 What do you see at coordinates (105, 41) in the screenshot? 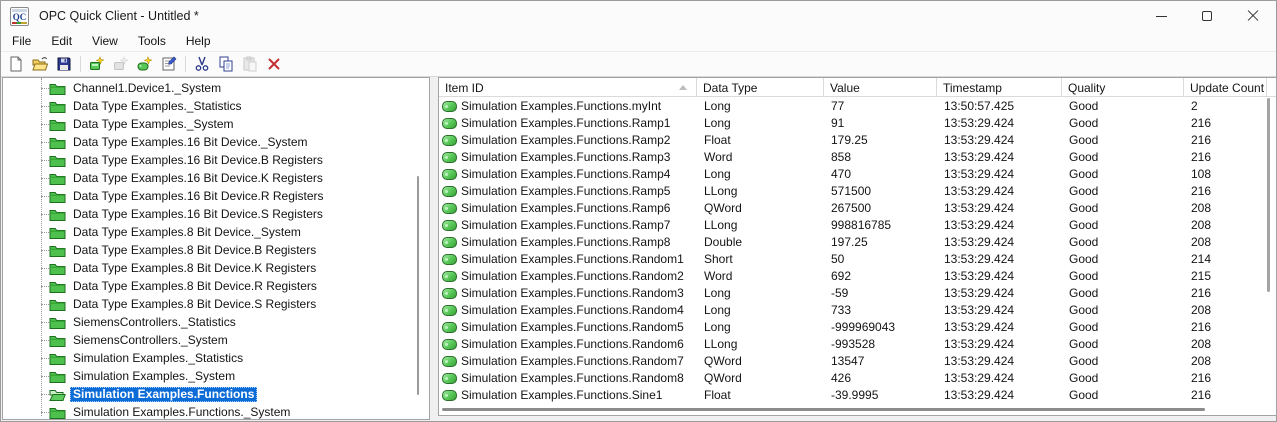
I see `menu-item-view: View` at bounding box center [105, 41].